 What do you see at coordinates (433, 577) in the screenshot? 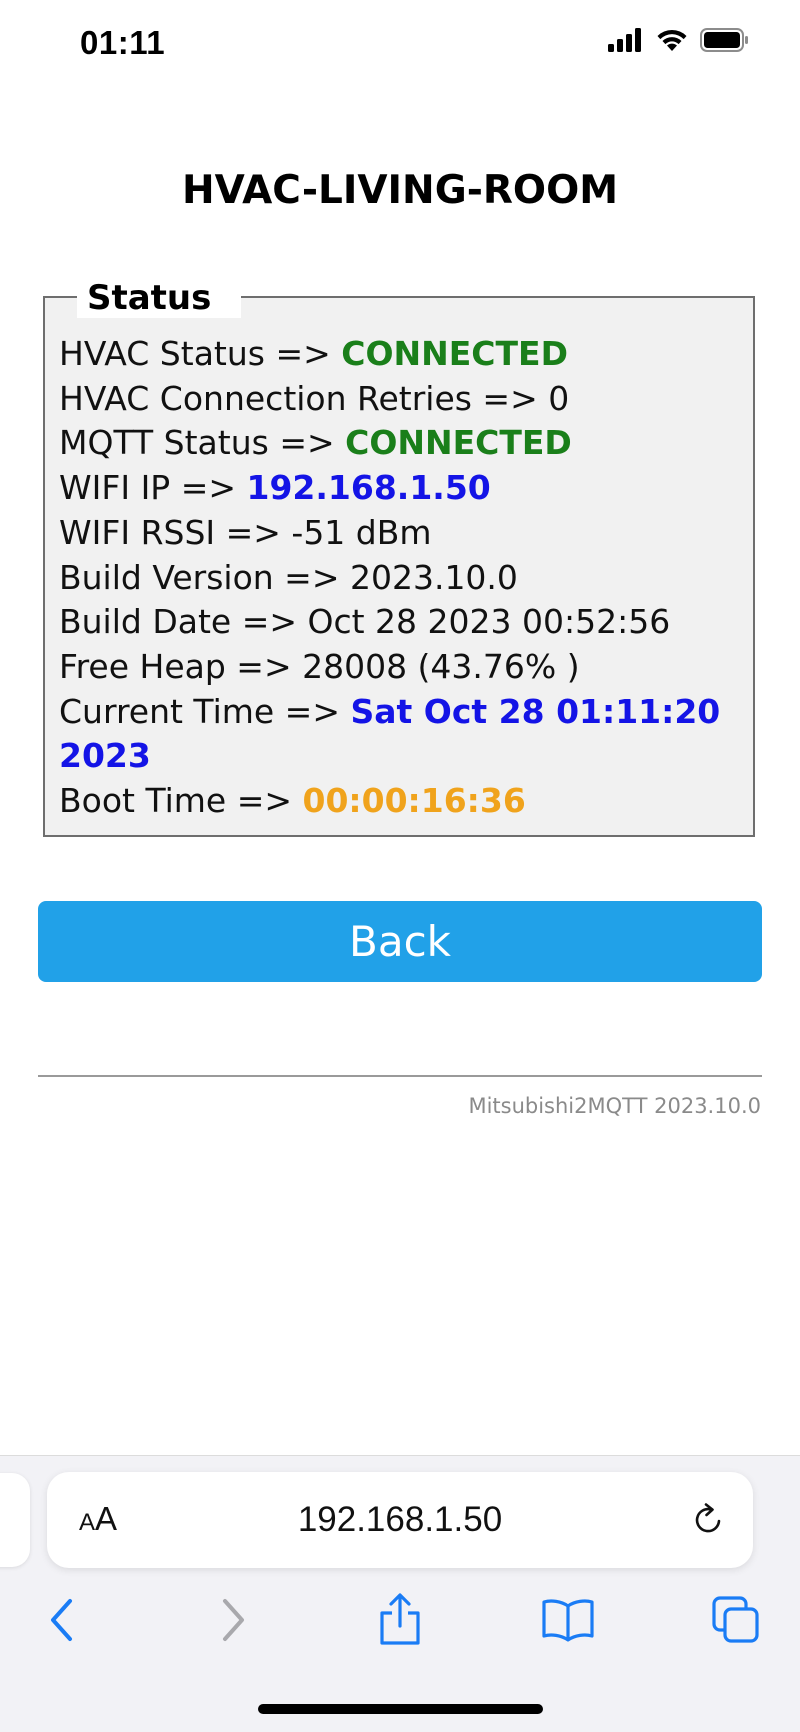
I see `build-version-value: 2023.10.0` at bounding box center [433, 577].